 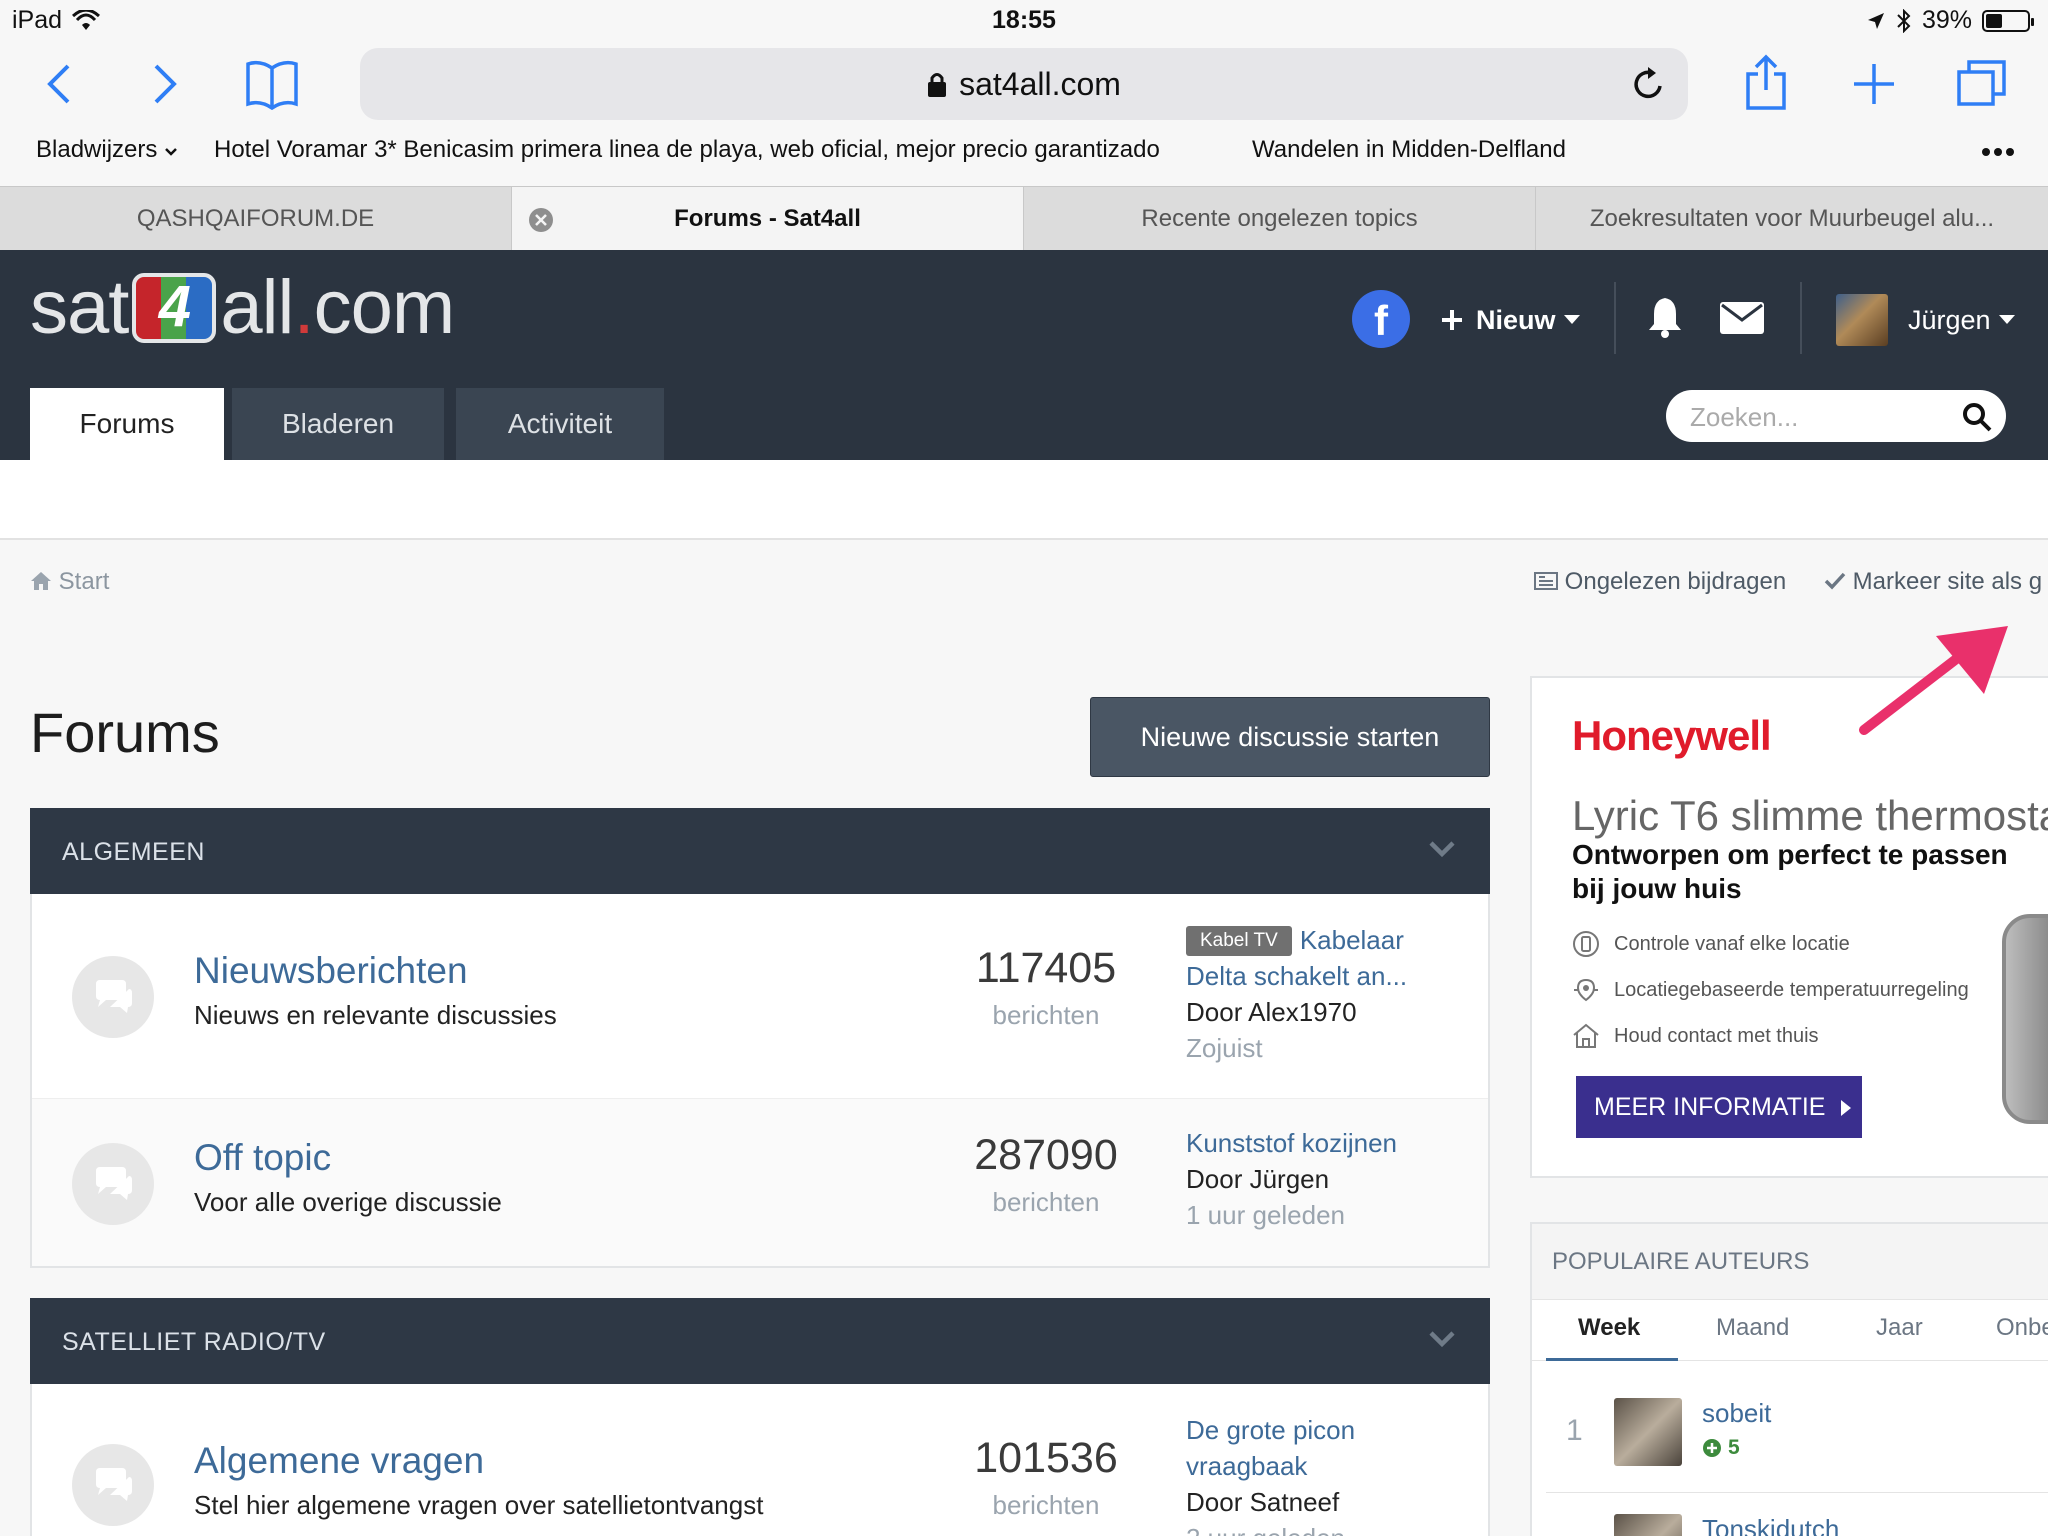 What do you see at coordinates (1586, 1035) in the screenshot?
I see `house-icon` at bounding box center [1586, 1035].